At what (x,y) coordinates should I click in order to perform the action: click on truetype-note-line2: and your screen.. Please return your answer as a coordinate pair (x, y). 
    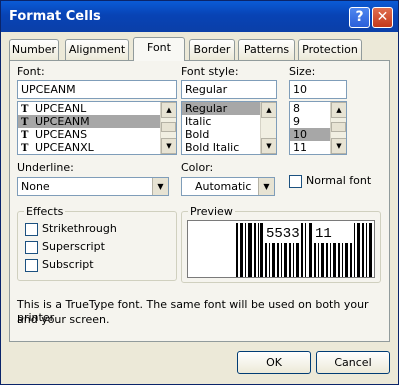
    Looking at the image, I should click on (63, 319).